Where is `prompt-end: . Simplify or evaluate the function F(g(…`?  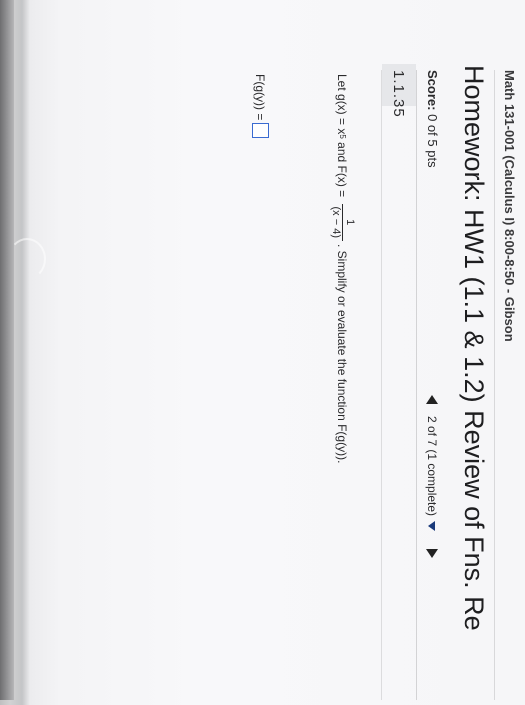
prompt-end: . Simplify or evaluate the function F(g(… is located at coordinates (342, 353).